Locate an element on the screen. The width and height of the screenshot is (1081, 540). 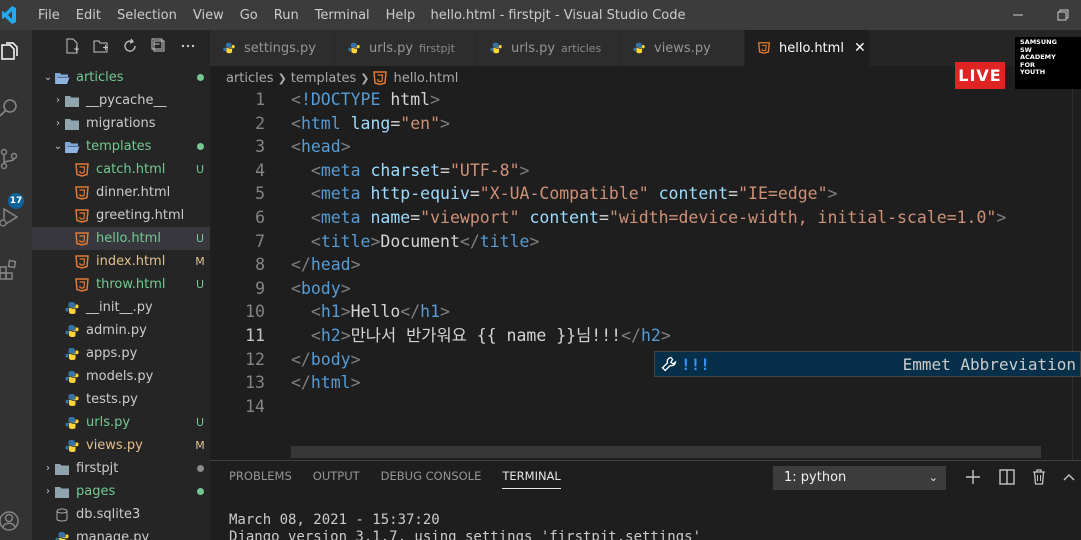
chevron-down-icon: ⌄ is located at coordinates (933, 477).